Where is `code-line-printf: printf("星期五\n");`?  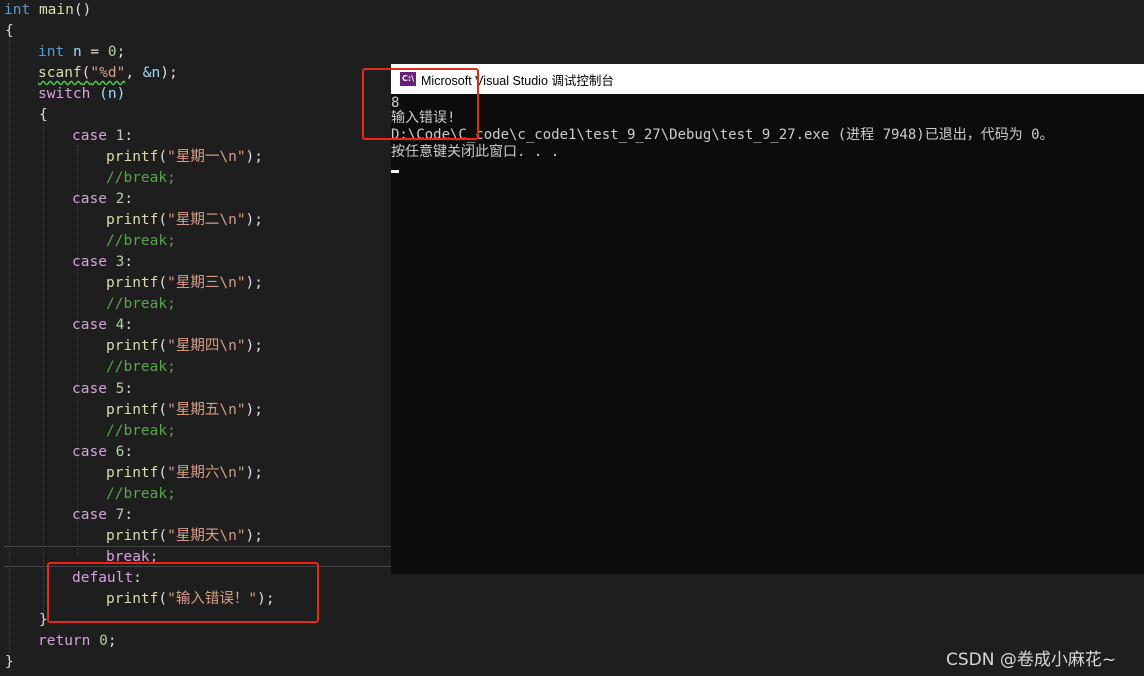
code-line-printf: printf("星期五\n"); is located at coordinates (184, 410).